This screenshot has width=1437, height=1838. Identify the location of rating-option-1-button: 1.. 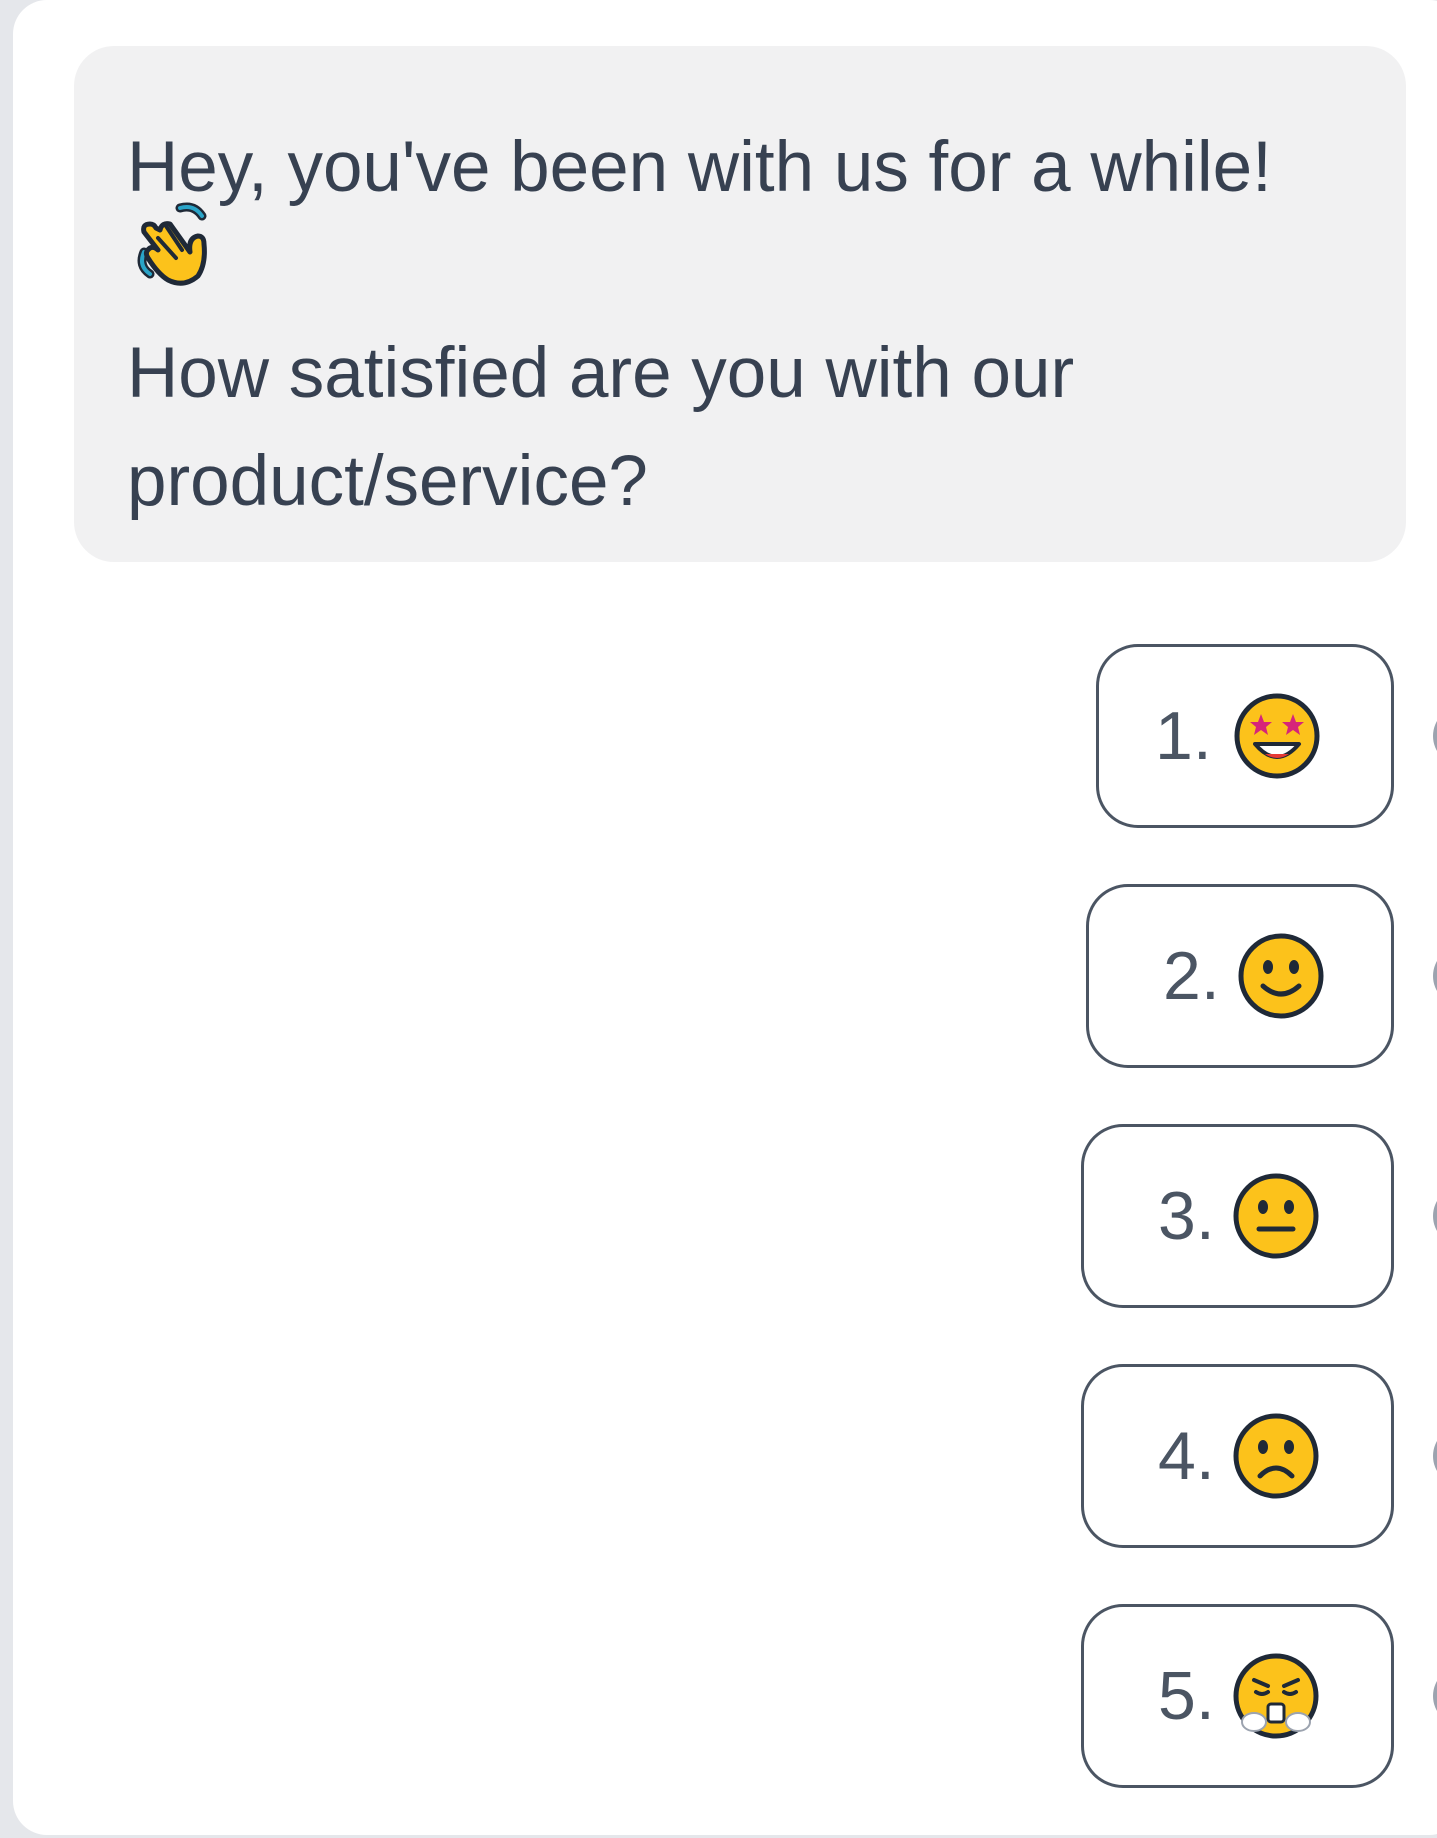
(1245, 736).